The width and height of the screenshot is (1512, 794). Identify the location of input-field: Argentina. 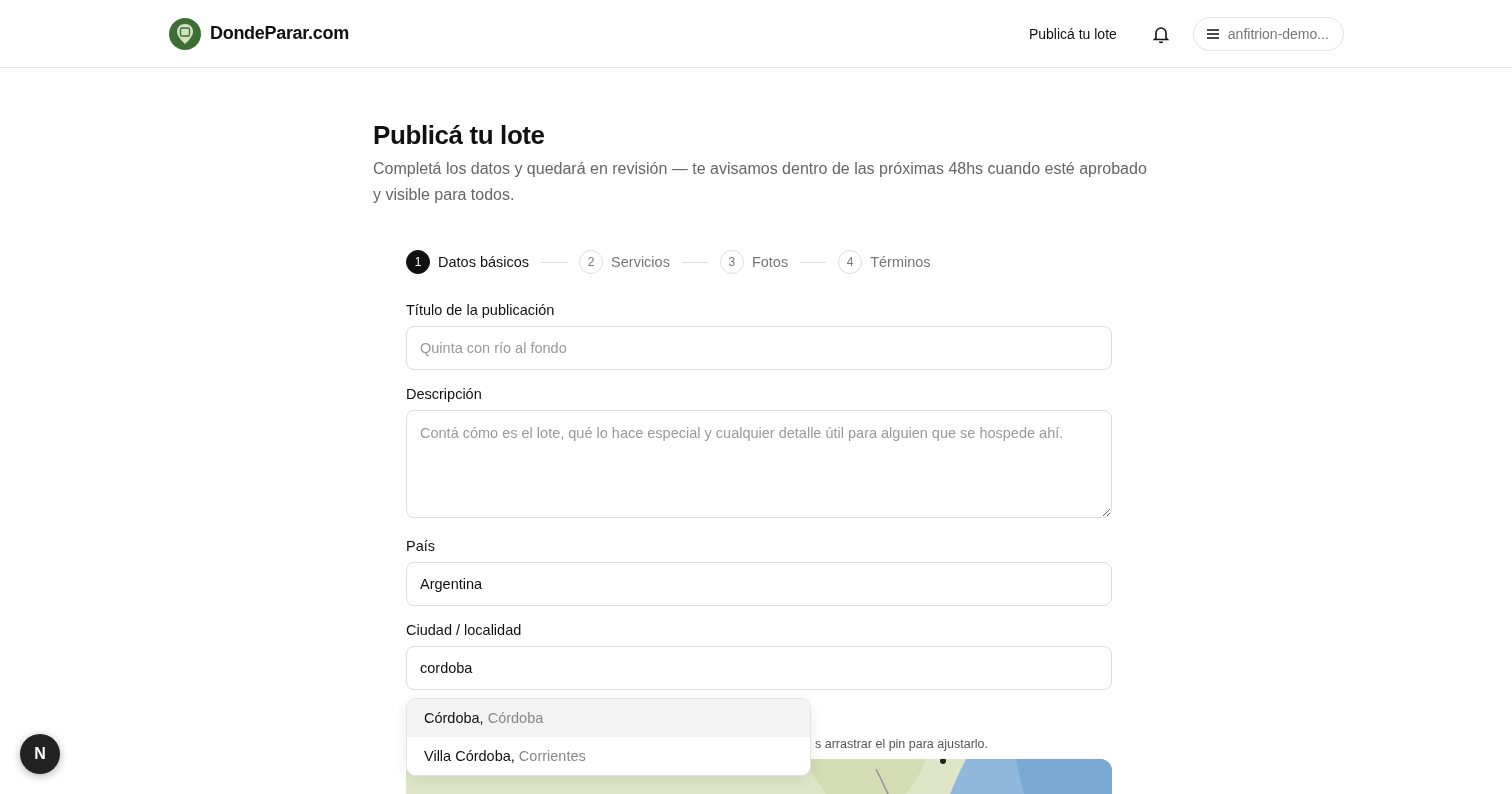
(759, 584).